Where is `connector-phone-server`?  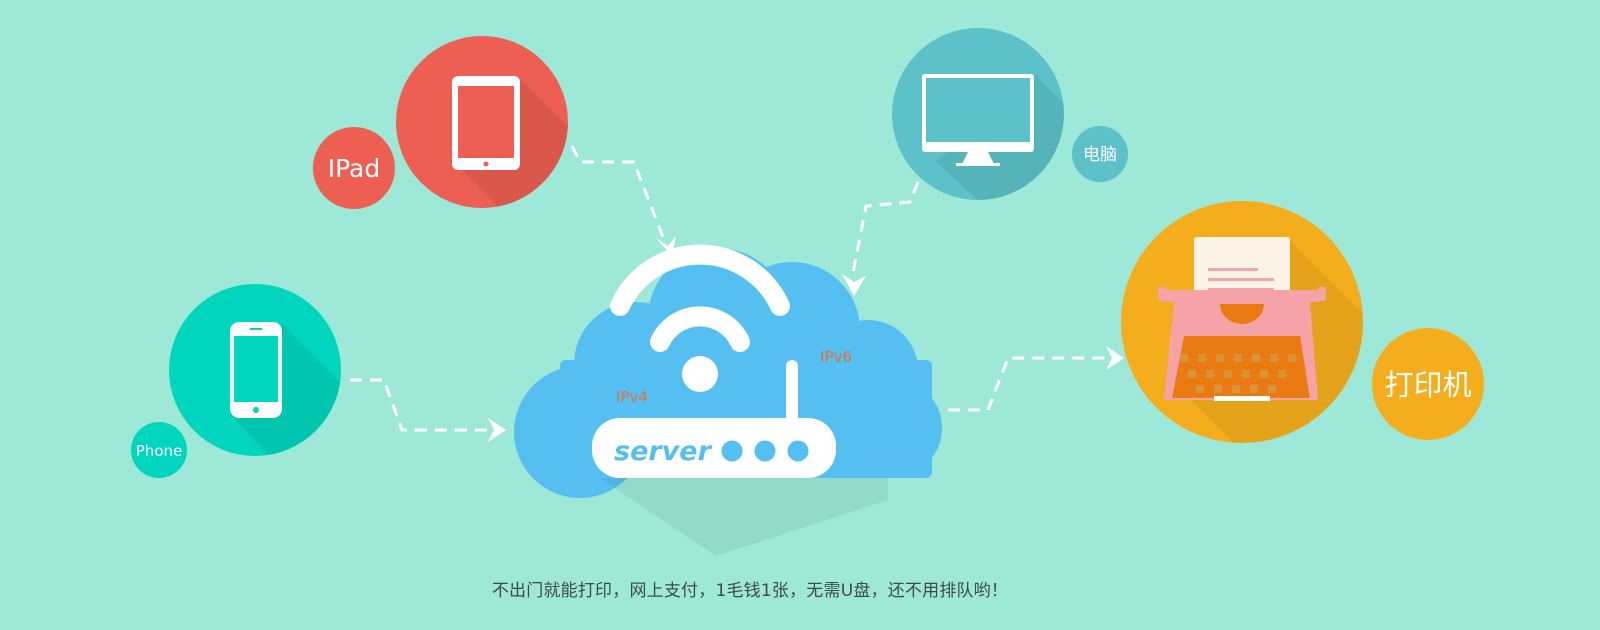
connector-phone-server is located at coordinates (428, 410).